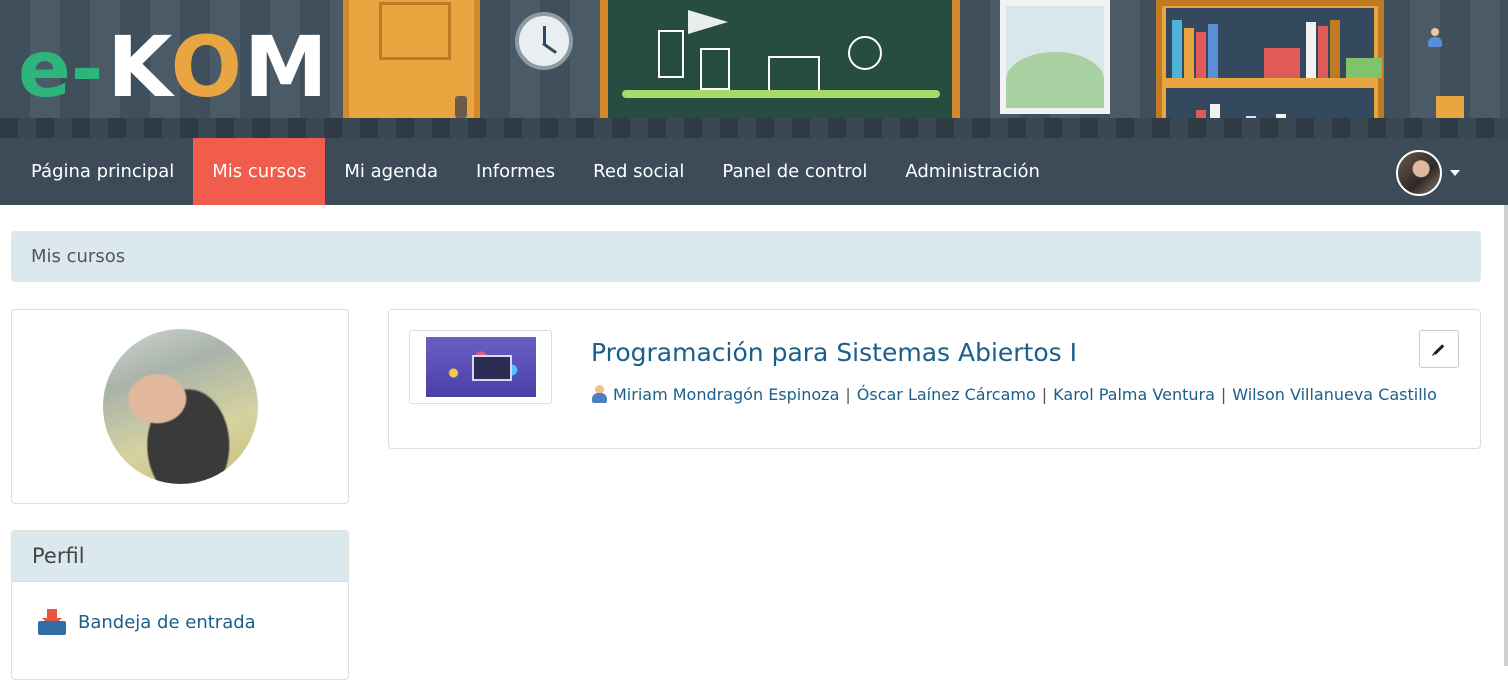  I want to click on nav-item-mis-cursos: Mis cursos, so click(259, 171).